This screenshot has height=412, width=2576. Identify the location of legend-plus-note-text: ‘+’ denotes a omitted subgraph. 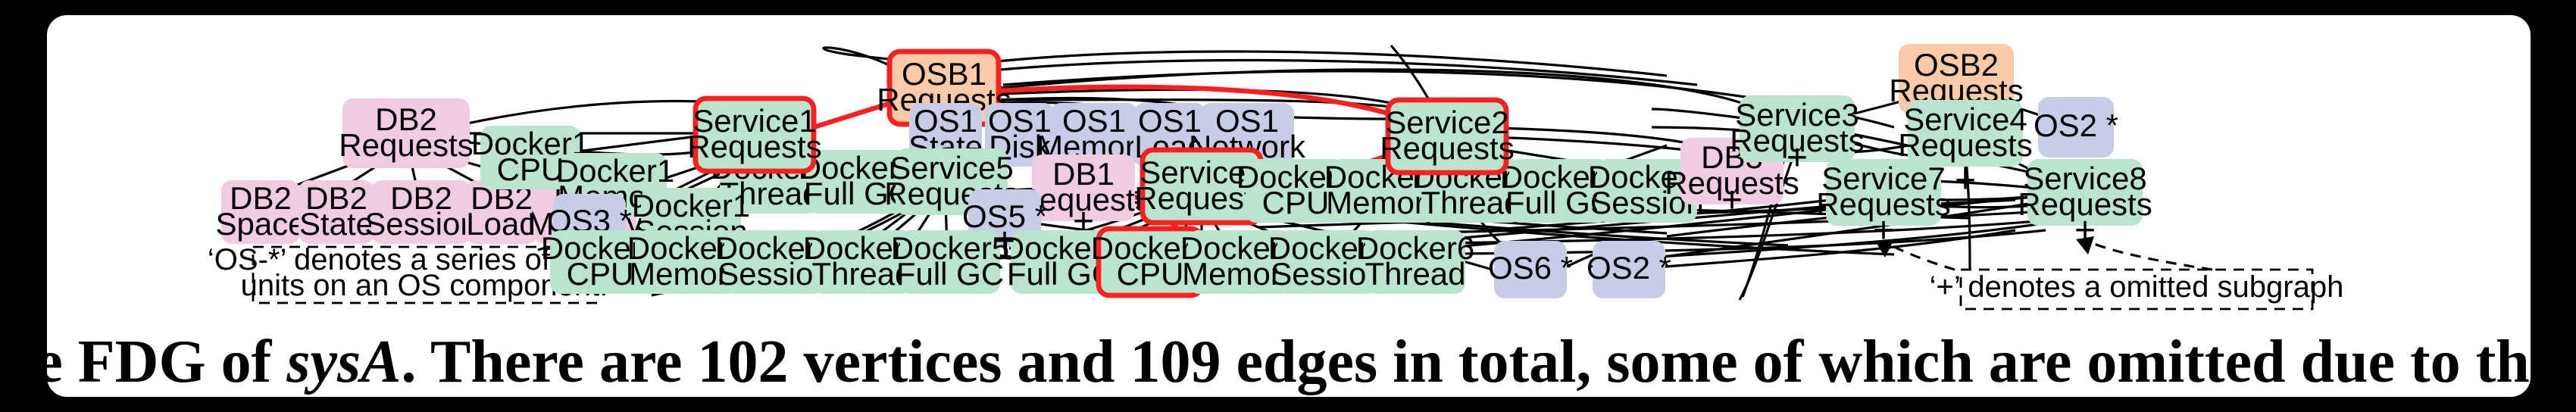
(2137, 287).